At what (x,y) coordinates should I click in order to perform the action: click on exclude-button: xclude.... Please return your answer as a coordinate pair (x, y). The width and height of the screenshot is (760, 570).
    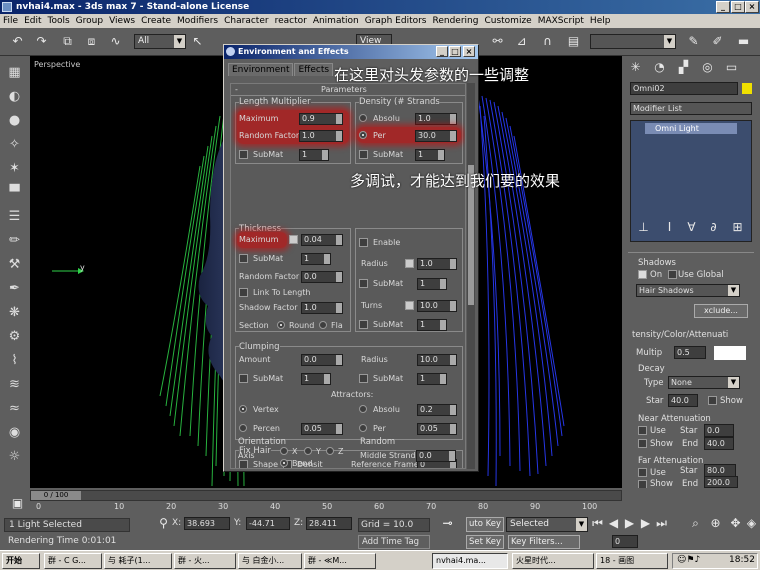
    Looking at the image, I should click on (721, 311).